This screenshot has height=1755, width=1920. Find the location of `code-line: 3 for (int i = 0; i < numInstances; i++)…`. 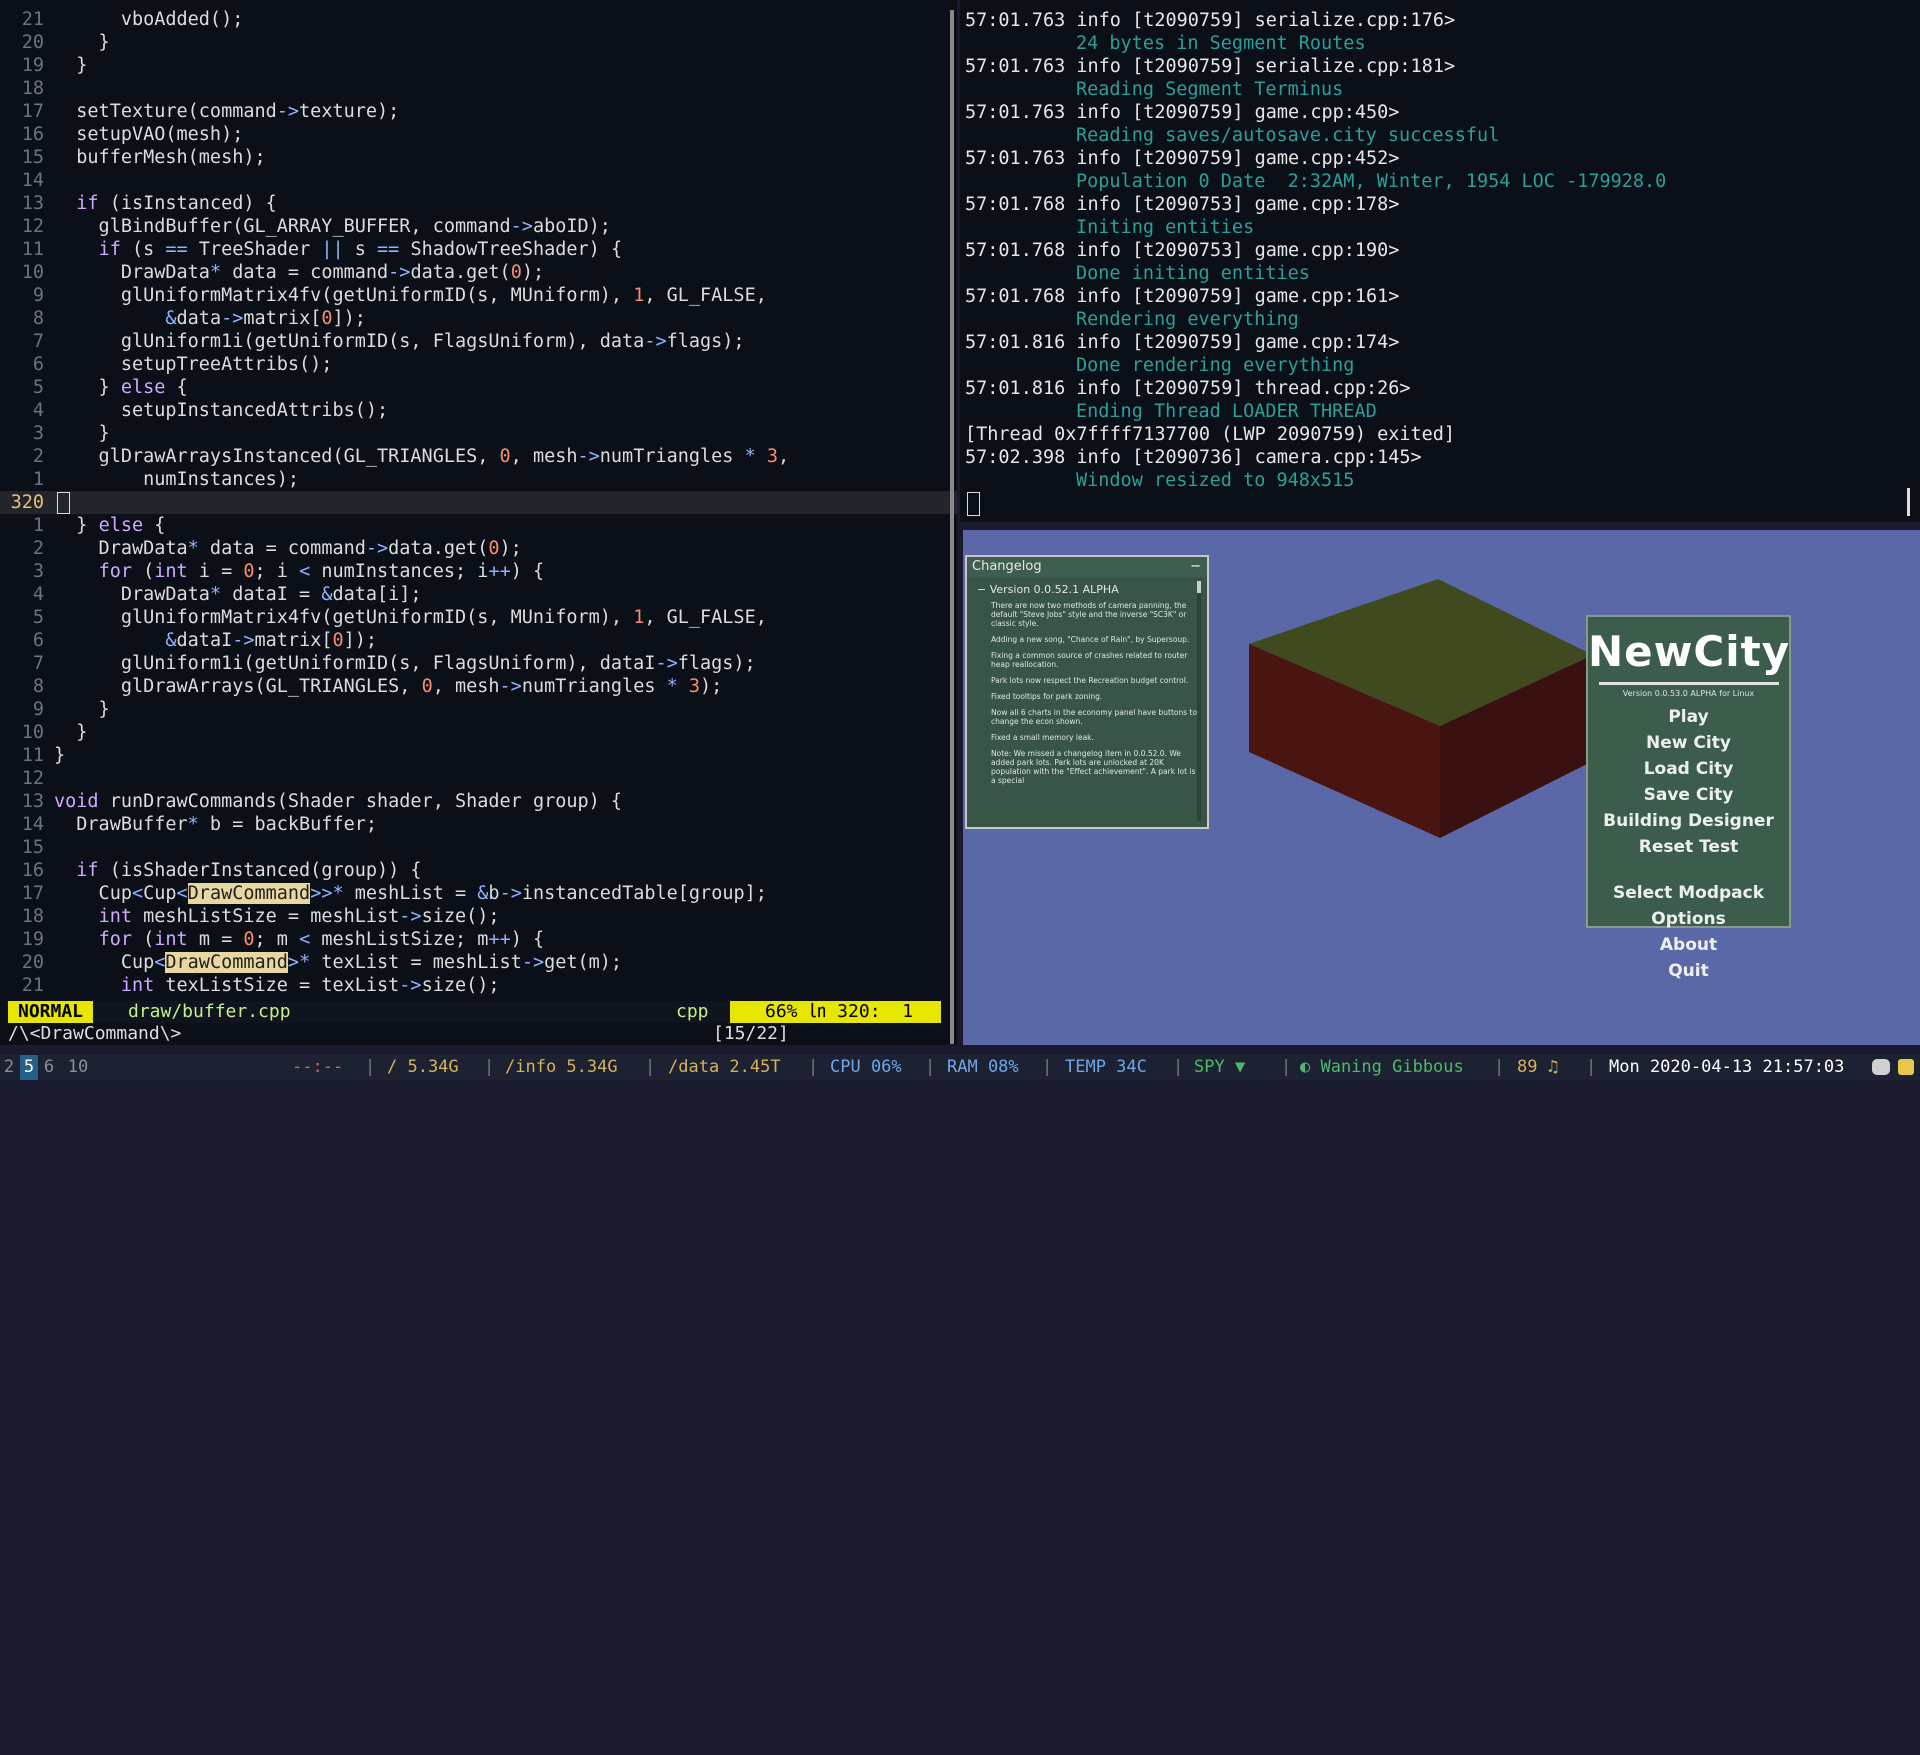

code-line: 3 for (int i = 0; i < numInstances; i++)… is located at coordinates (478, 571).